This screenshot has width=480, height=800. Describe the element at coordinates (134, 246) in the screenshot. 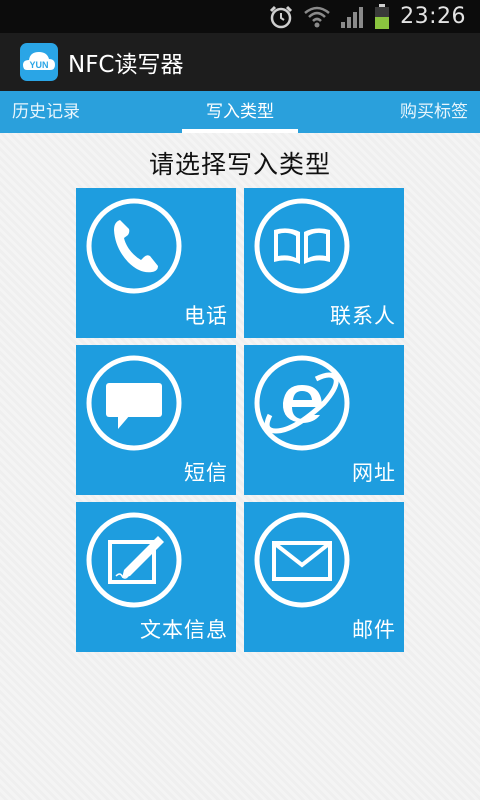

I see `phone-icon` at that location.